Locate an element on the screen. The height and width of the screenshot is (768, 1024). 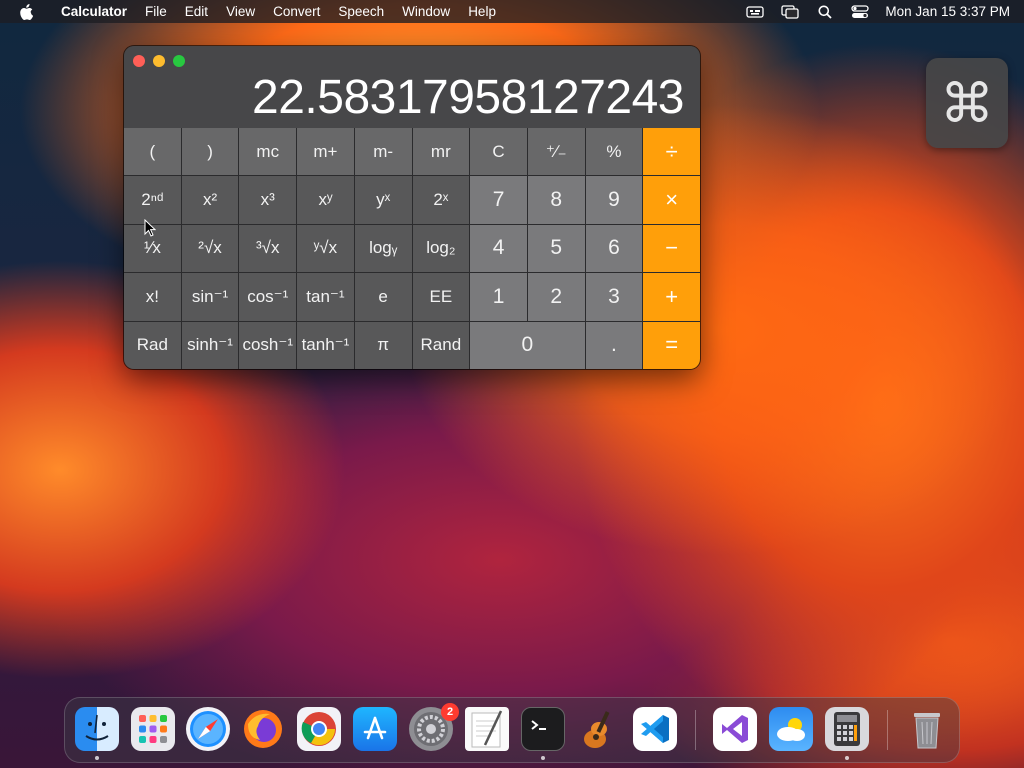
key-memory-recall: mr is located at coordinates (441, 152).